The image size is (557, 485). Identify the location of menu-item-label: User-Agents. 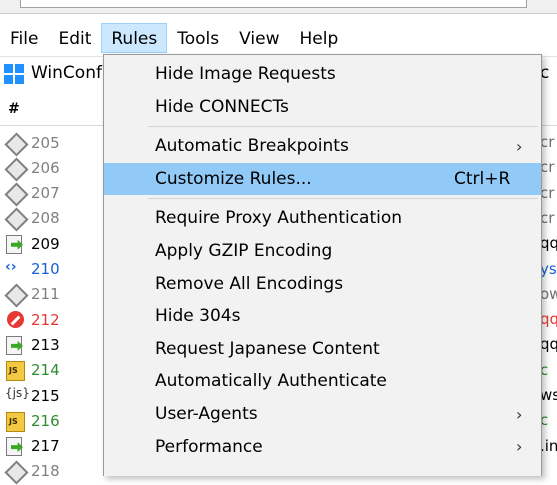
(206, 414).